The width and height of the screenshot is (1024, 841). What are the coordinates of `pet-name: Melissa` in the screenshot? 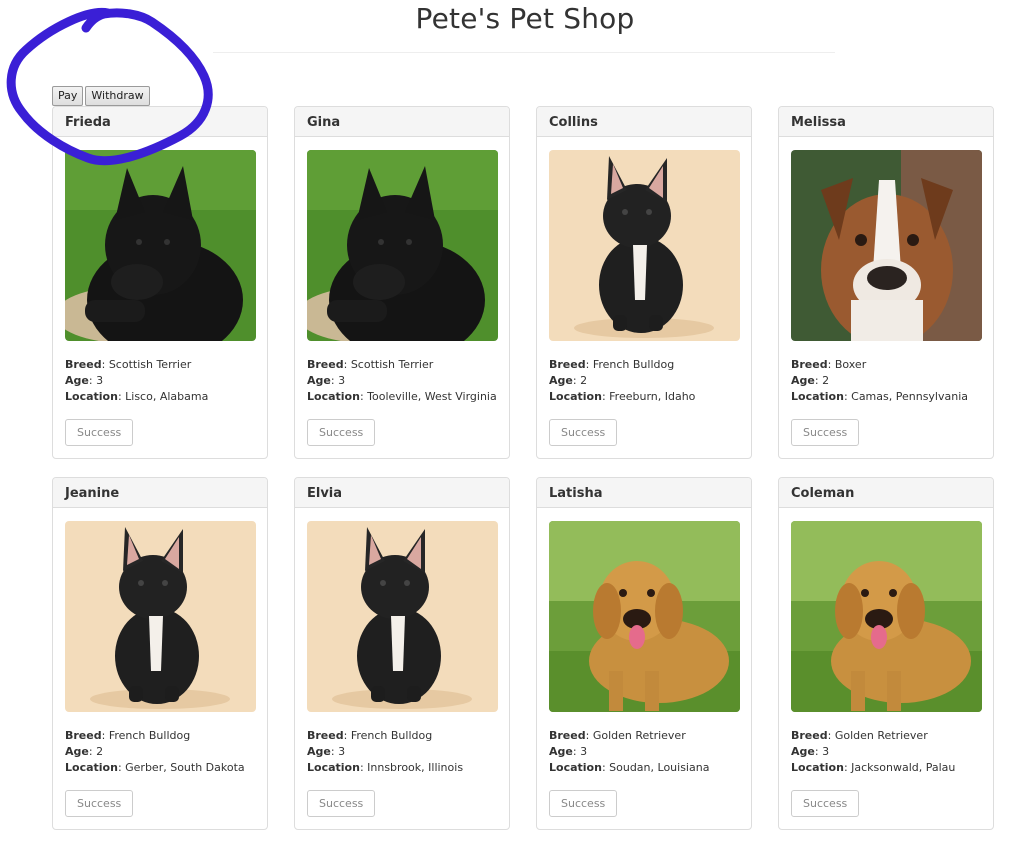 It's located at (886, 122).